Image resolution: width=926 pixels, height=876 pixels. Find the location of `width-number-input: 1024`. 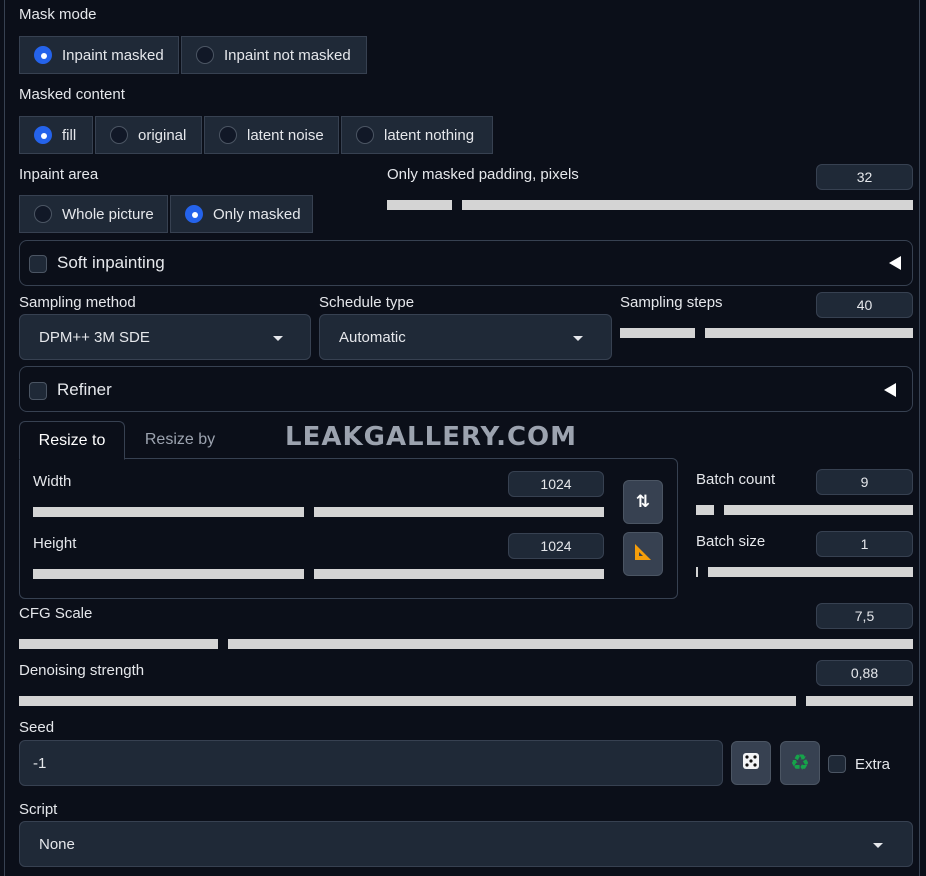

width-number-input: 1024 is located at coordinates (556, 484).